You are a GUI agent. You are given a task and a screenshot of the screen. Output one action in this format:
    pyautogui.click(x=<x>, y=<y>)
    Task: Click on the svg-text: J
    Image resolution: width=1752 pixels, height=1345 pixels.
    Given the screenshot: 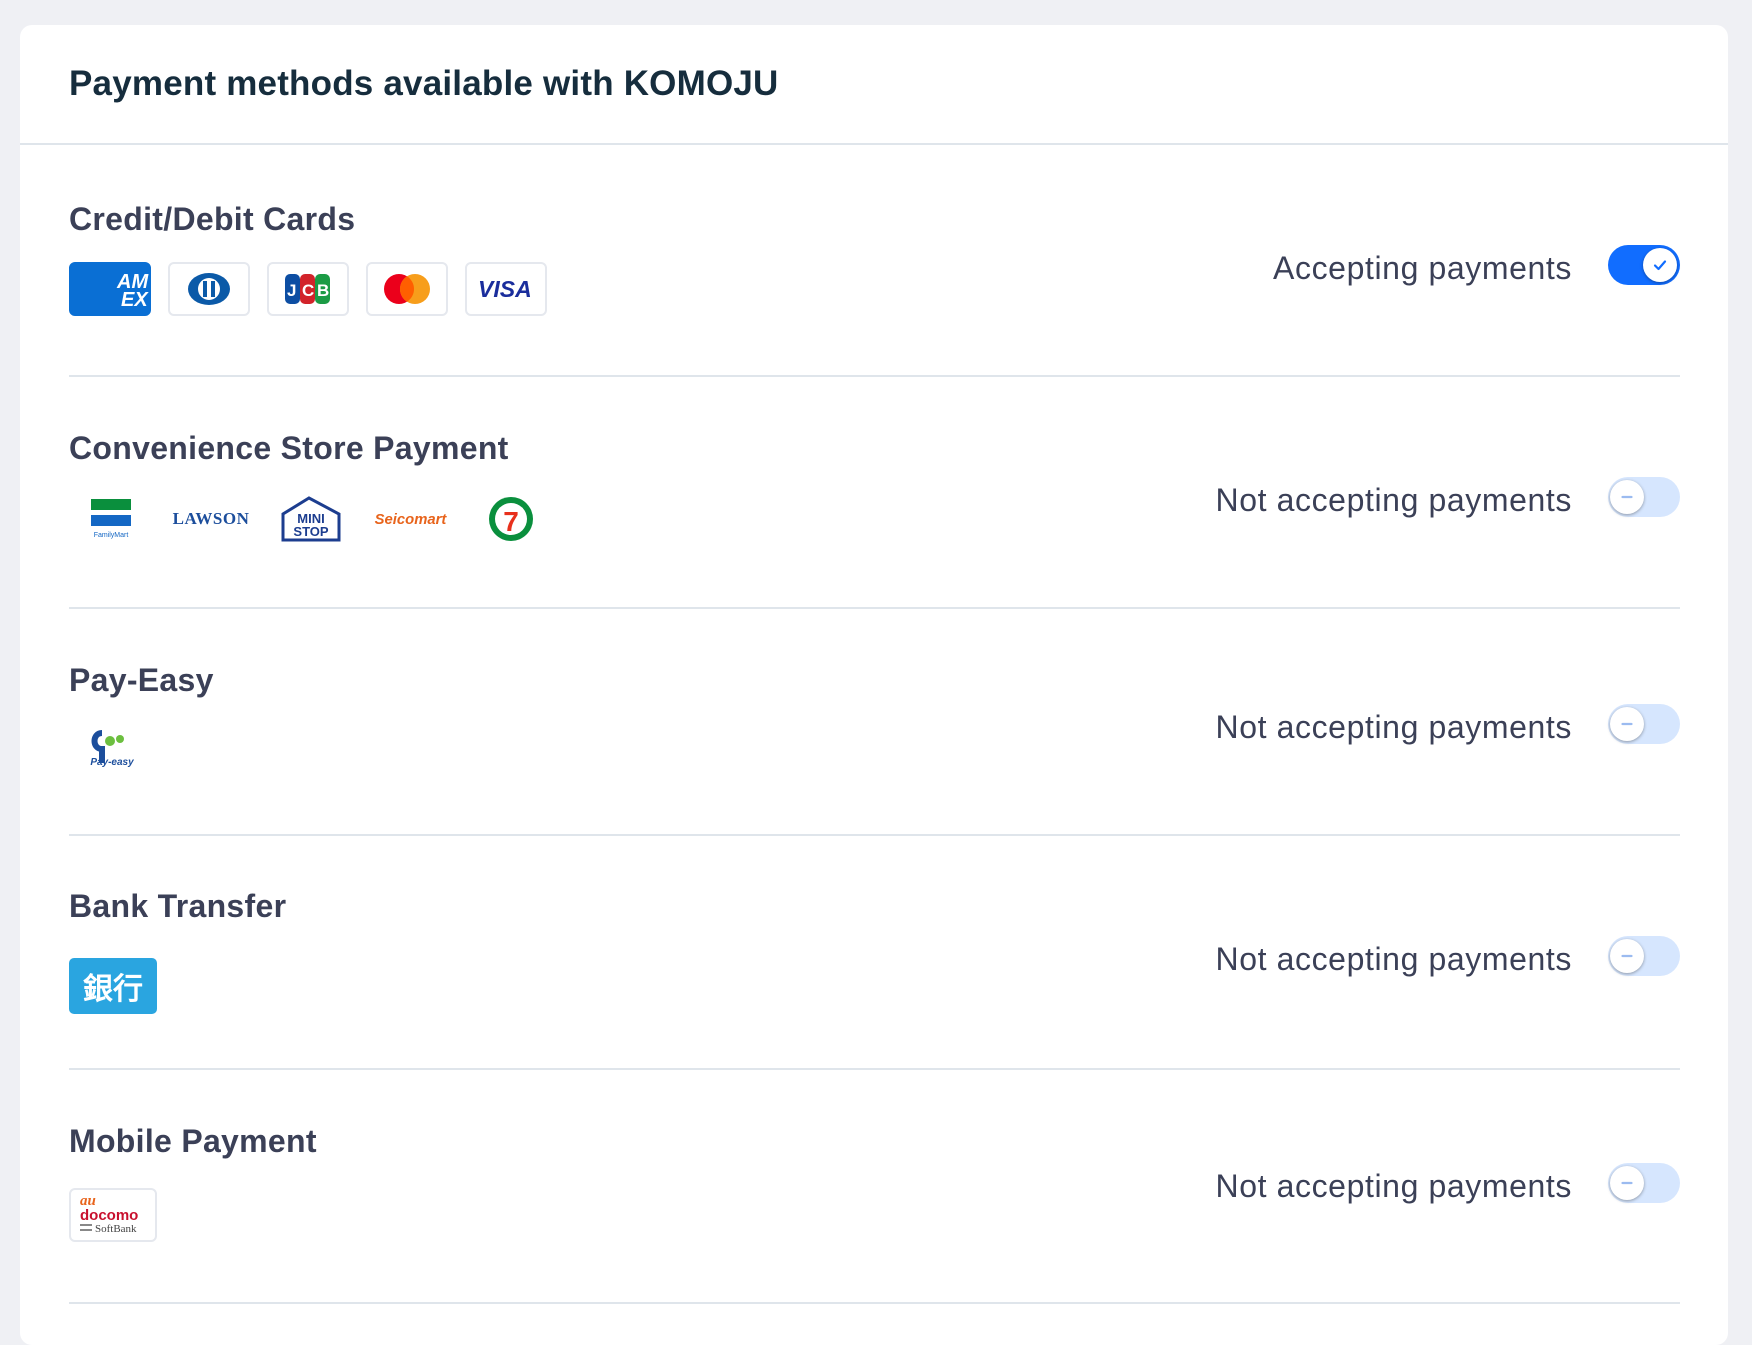 What is the action you would take?
    pyautogui.click(x=291, y=290)
    